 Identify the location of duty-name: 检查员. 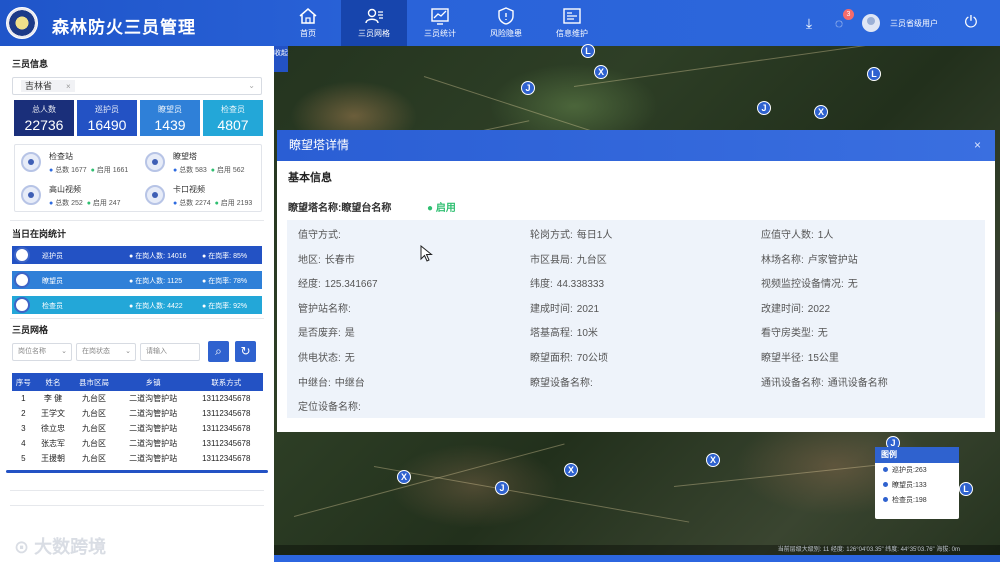
(52, 306).